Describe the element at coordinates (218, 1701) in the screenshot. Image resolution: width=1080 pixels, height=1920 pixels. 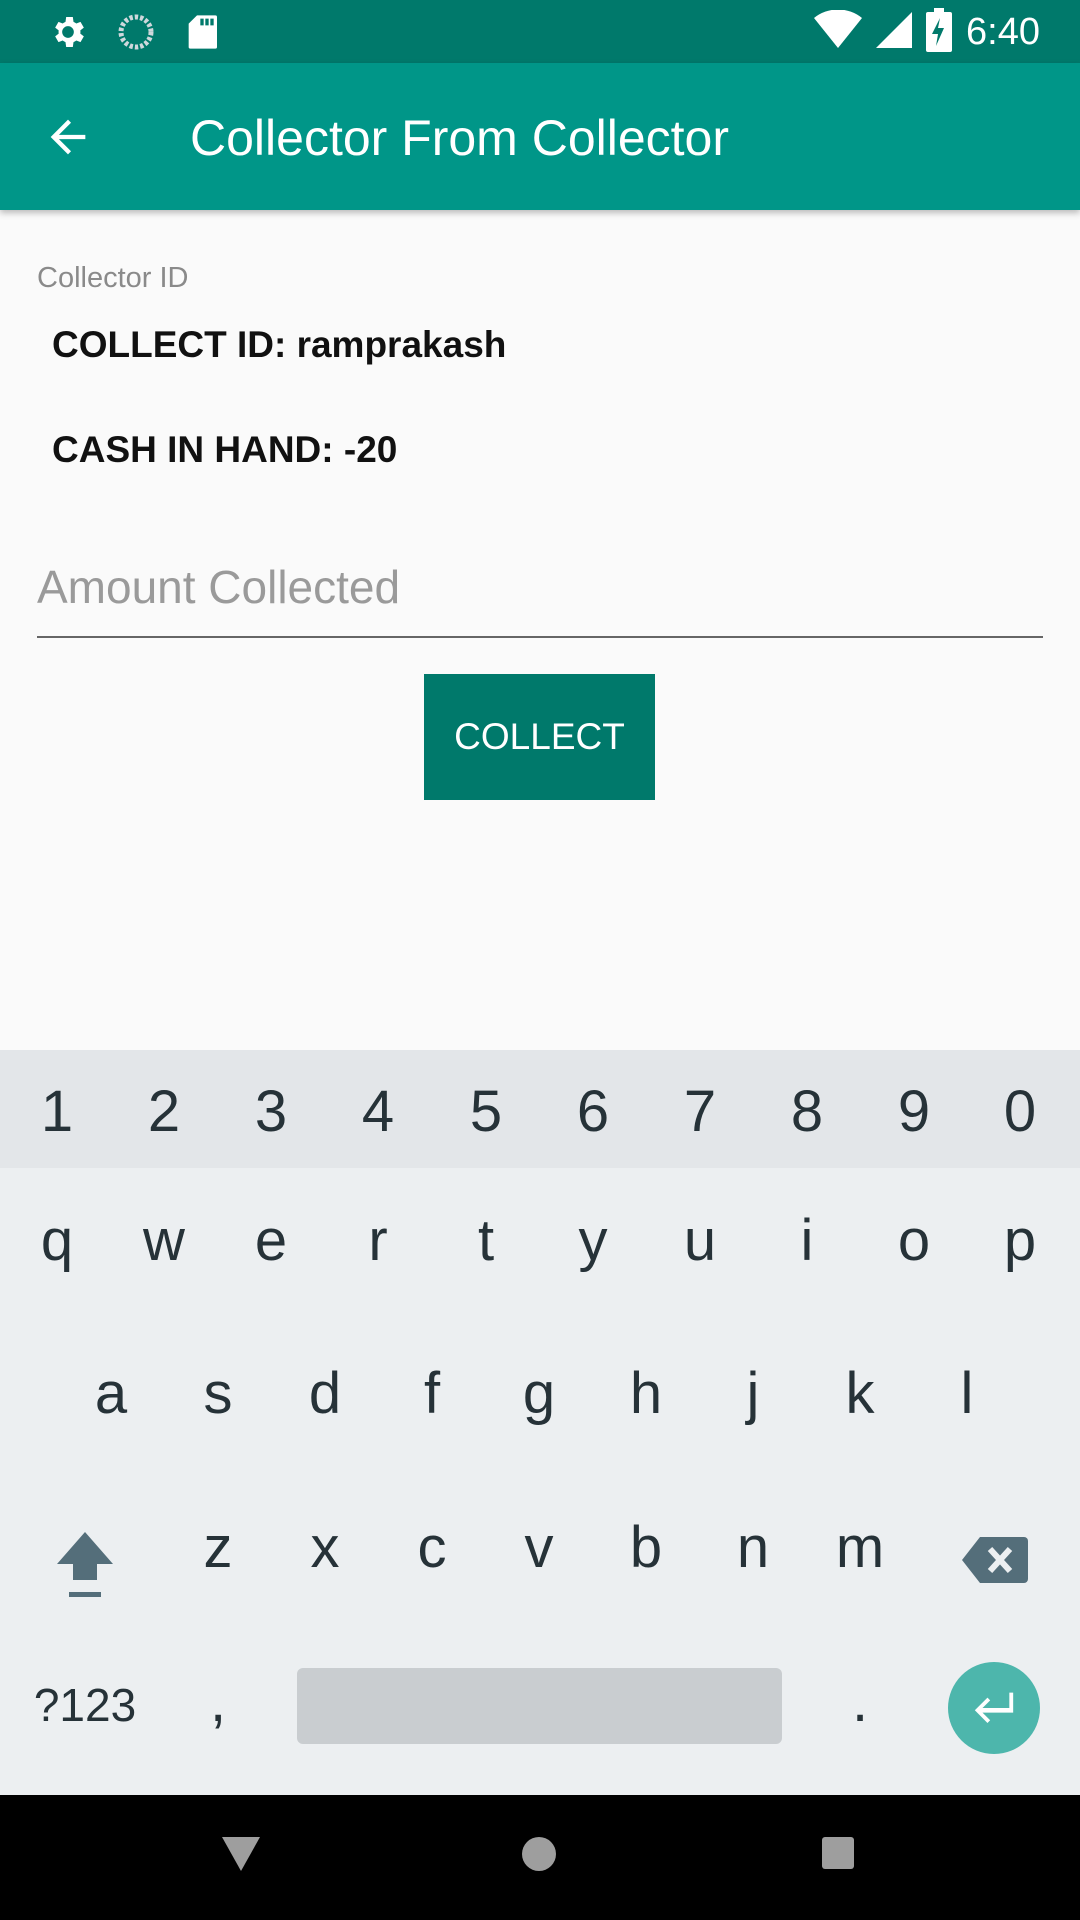
I see `key-comma: ,` at that location.